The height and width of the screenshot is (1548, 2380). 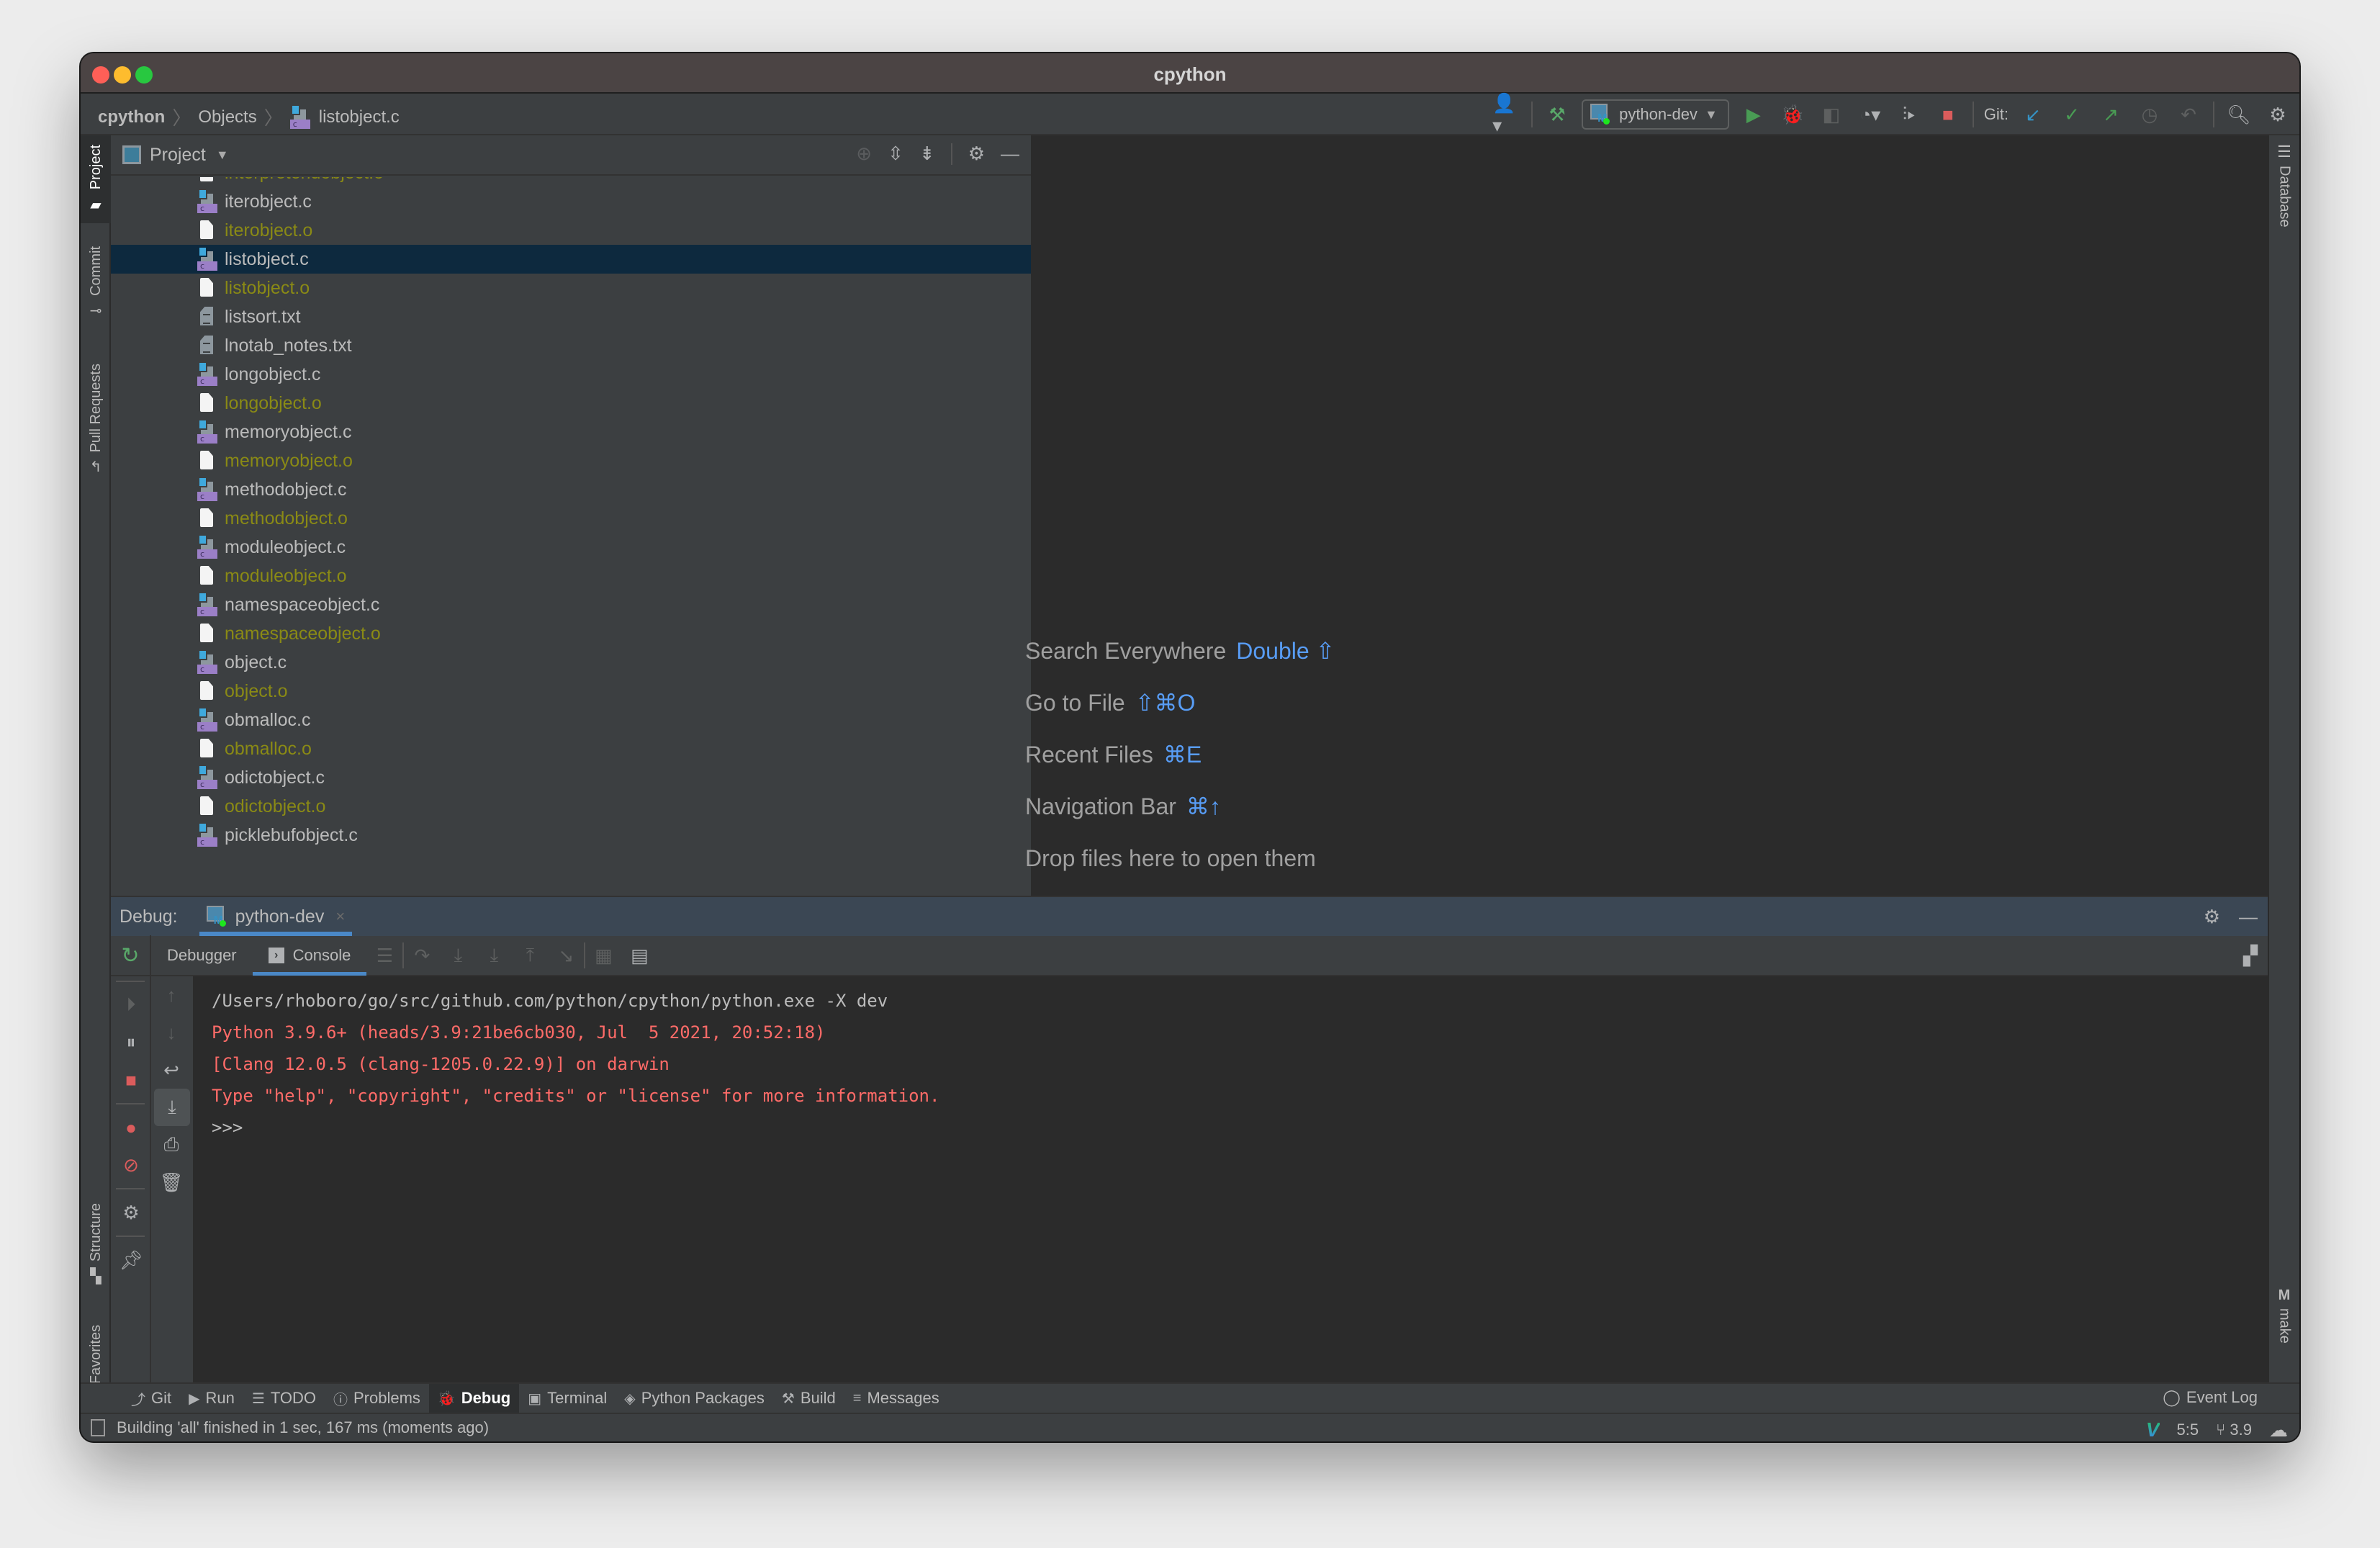 What do you see at coordinates (927, 154) in the screenshot?
I see `collapse-all-icon: ⇟` at bounding box center [927, 154].